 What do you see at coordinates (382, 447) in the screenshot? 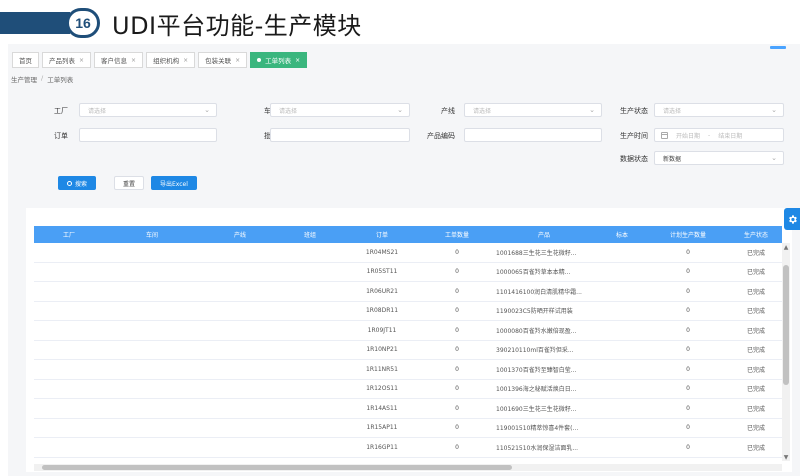
I see `cell-order: 1R16GP11` at bounding box center [382, 447].